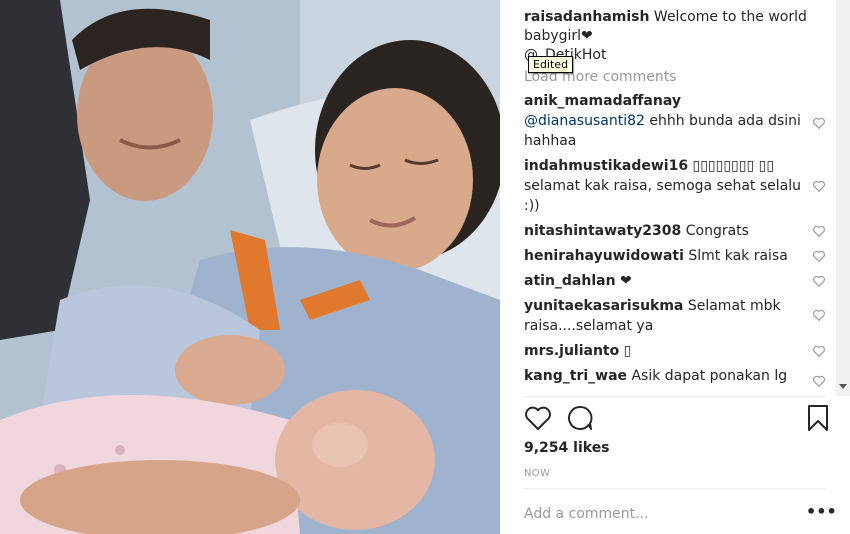 The width and height of the screenshot is (850, 534). Describe the element at coordinates (570, 281) in the screenshot. I see `comment-user: atin_dahlan` at that location.